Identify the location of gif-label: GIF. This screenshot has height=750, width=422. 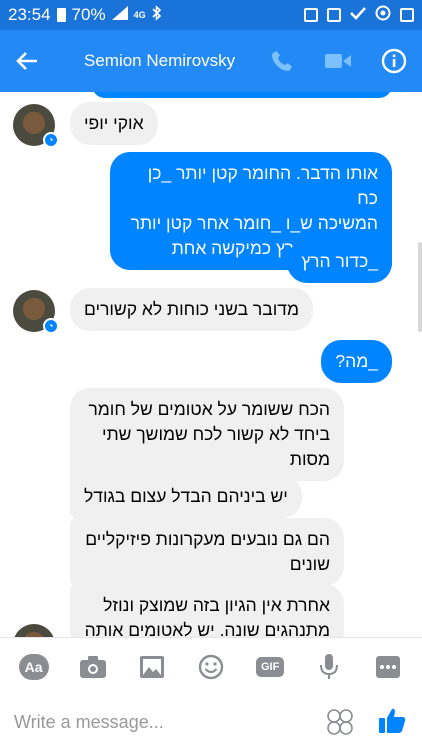
(270, 666).